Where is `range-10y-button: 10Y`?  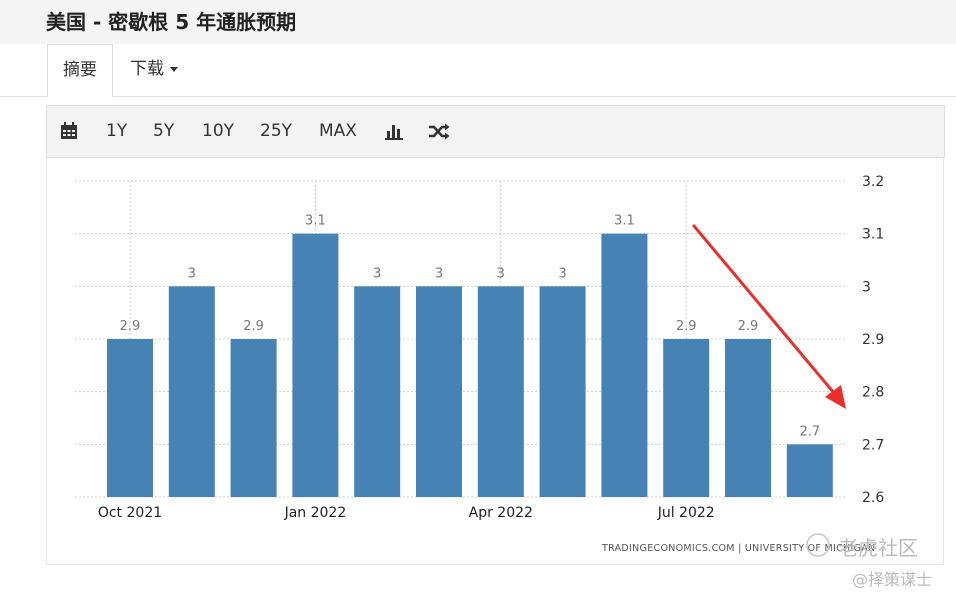 range-10y-button: 10Y is located at coordinates (218, 131).